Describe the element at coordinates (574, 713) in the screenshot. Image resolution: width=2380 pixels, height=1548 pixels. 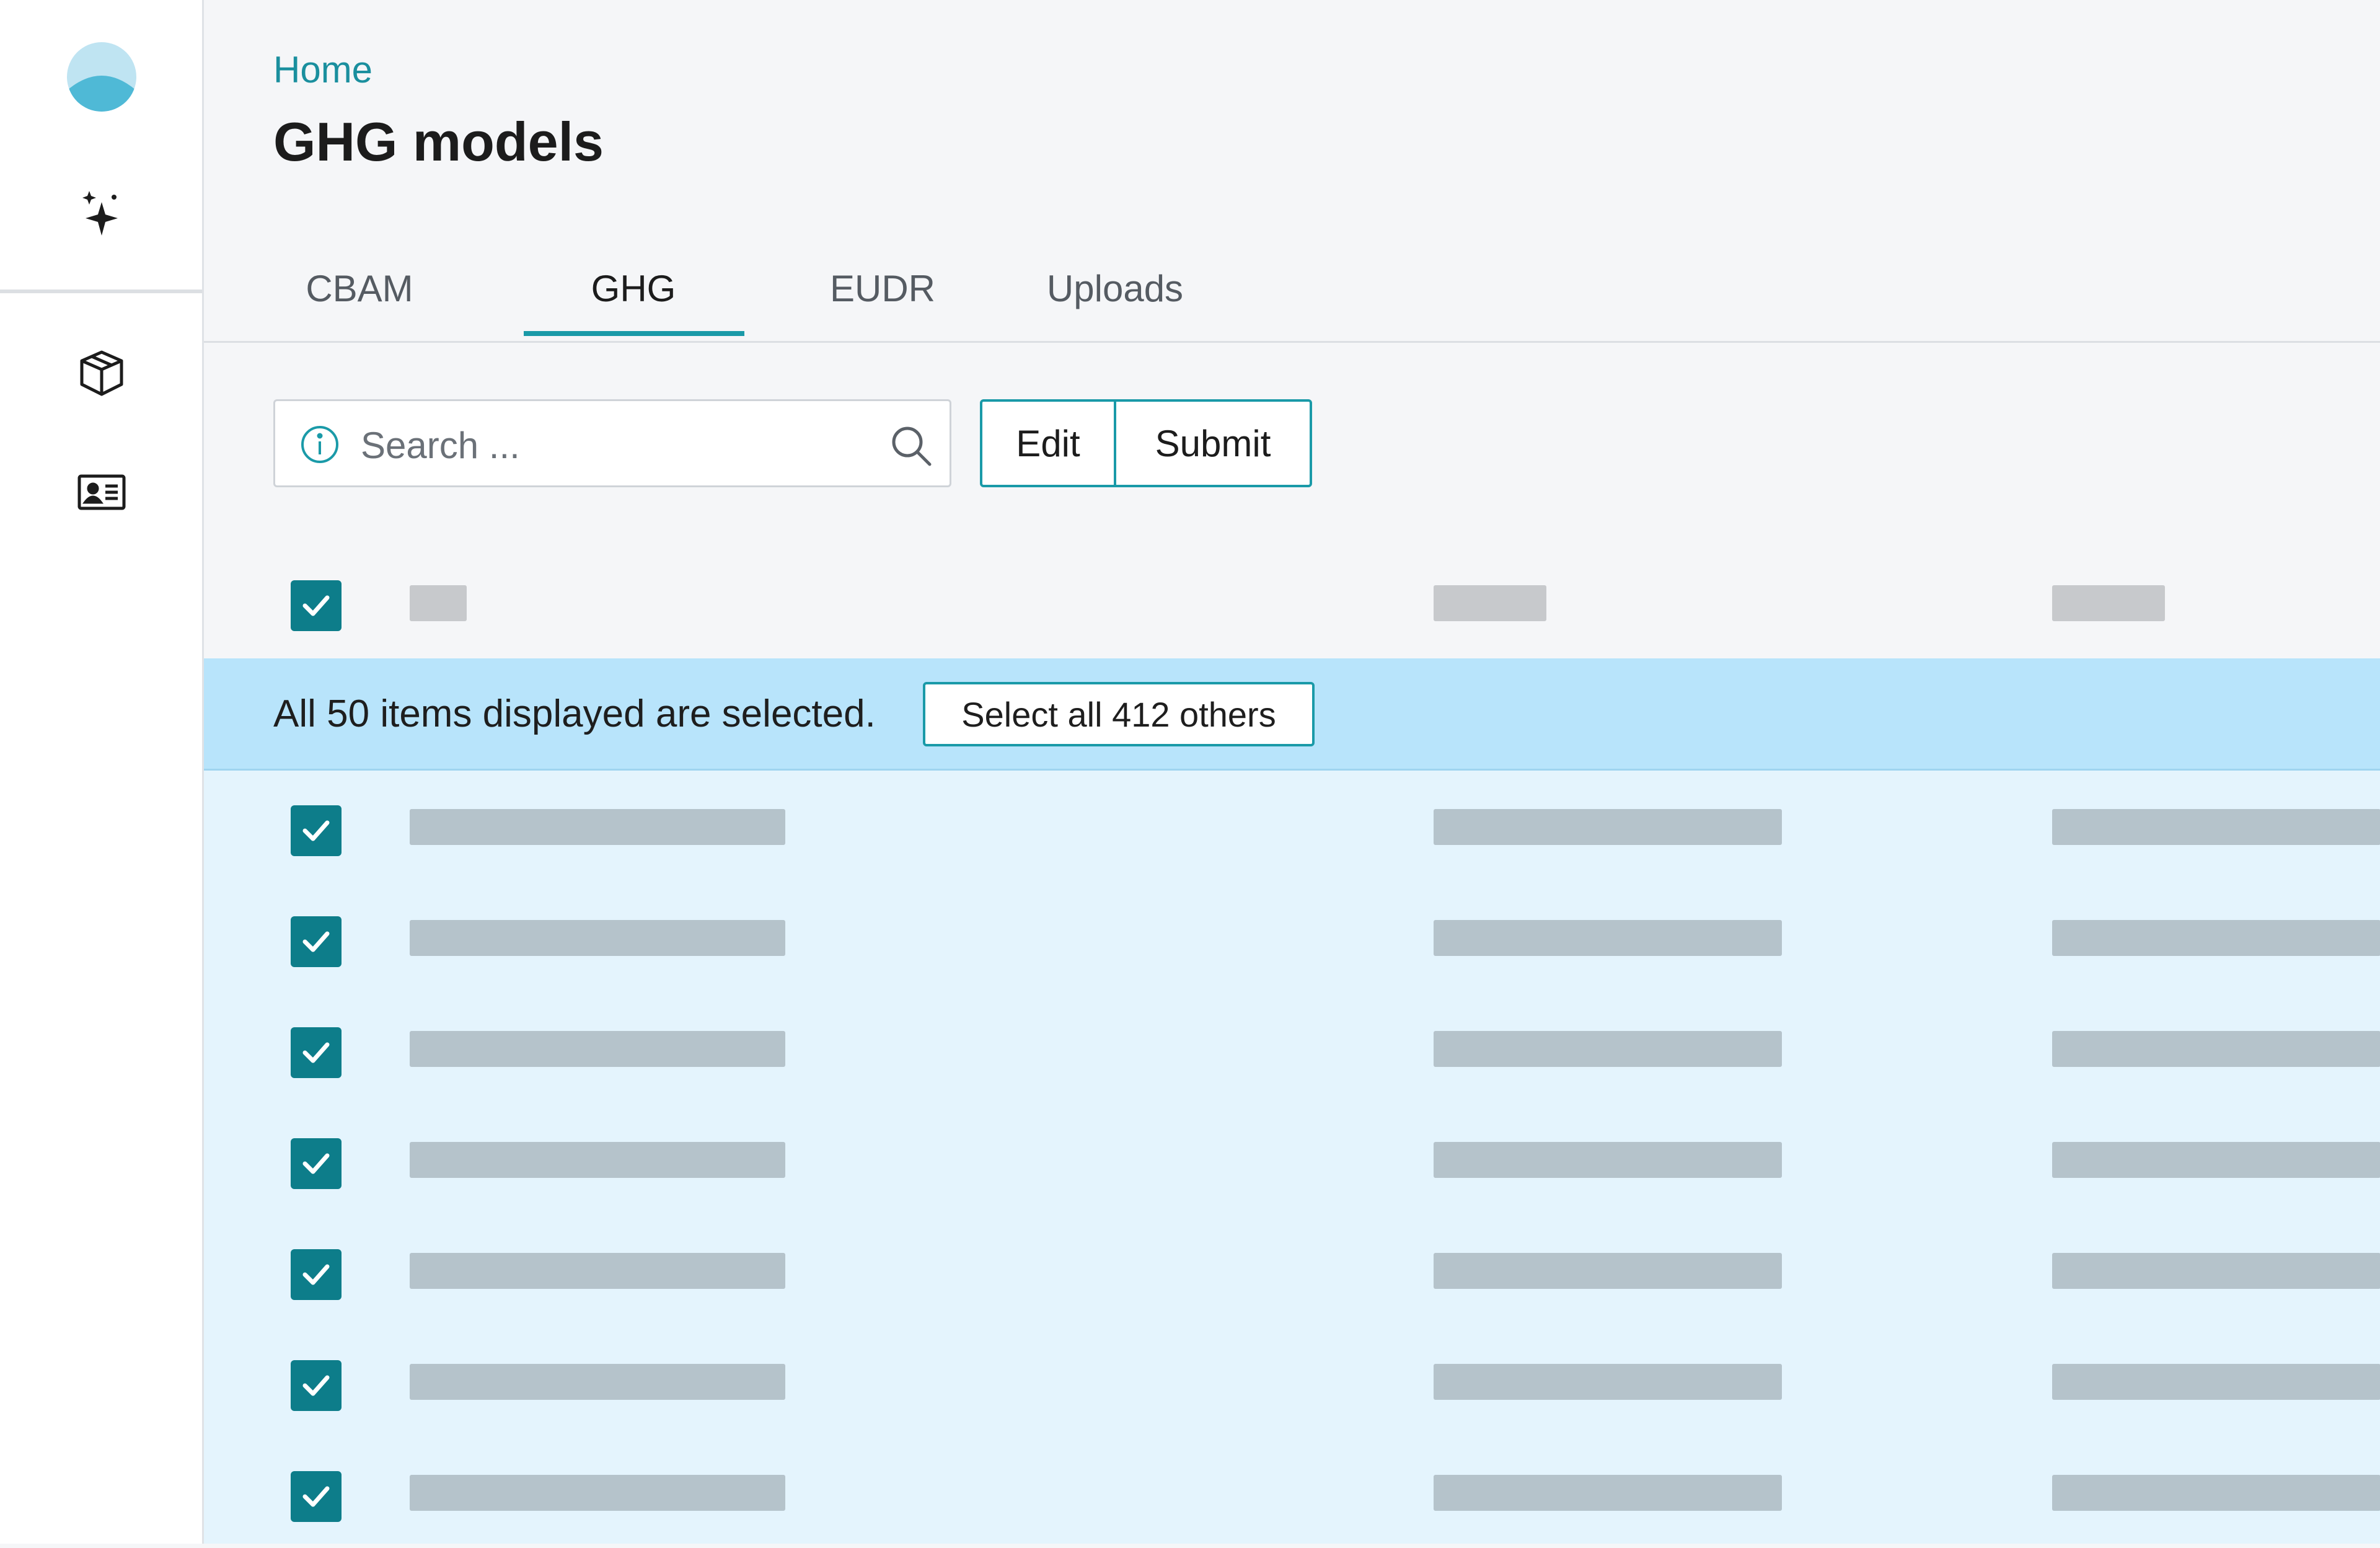
I see `selection-message: All 50 items displayed are selected.` at that location.